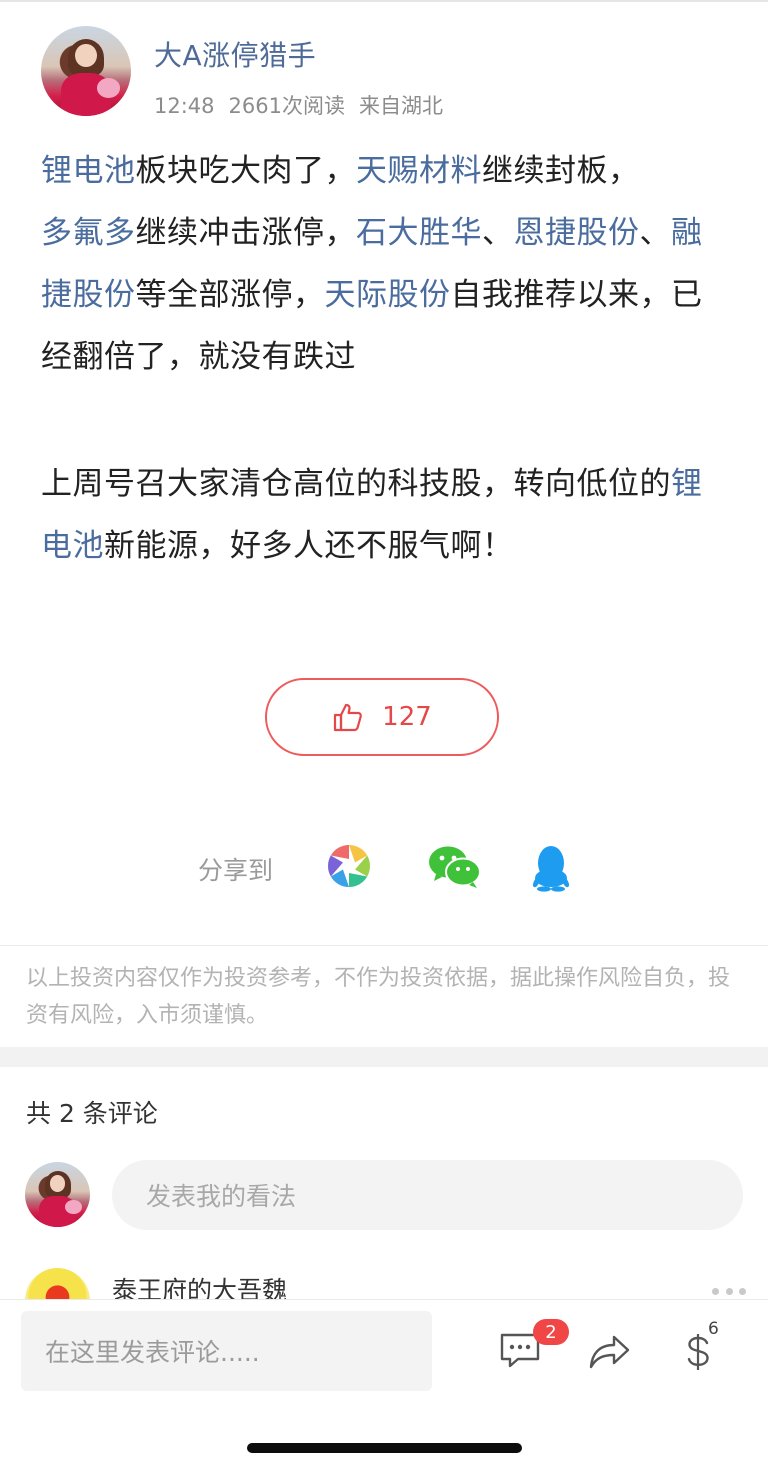  I want to click on moments-icon, so click(349, 866).